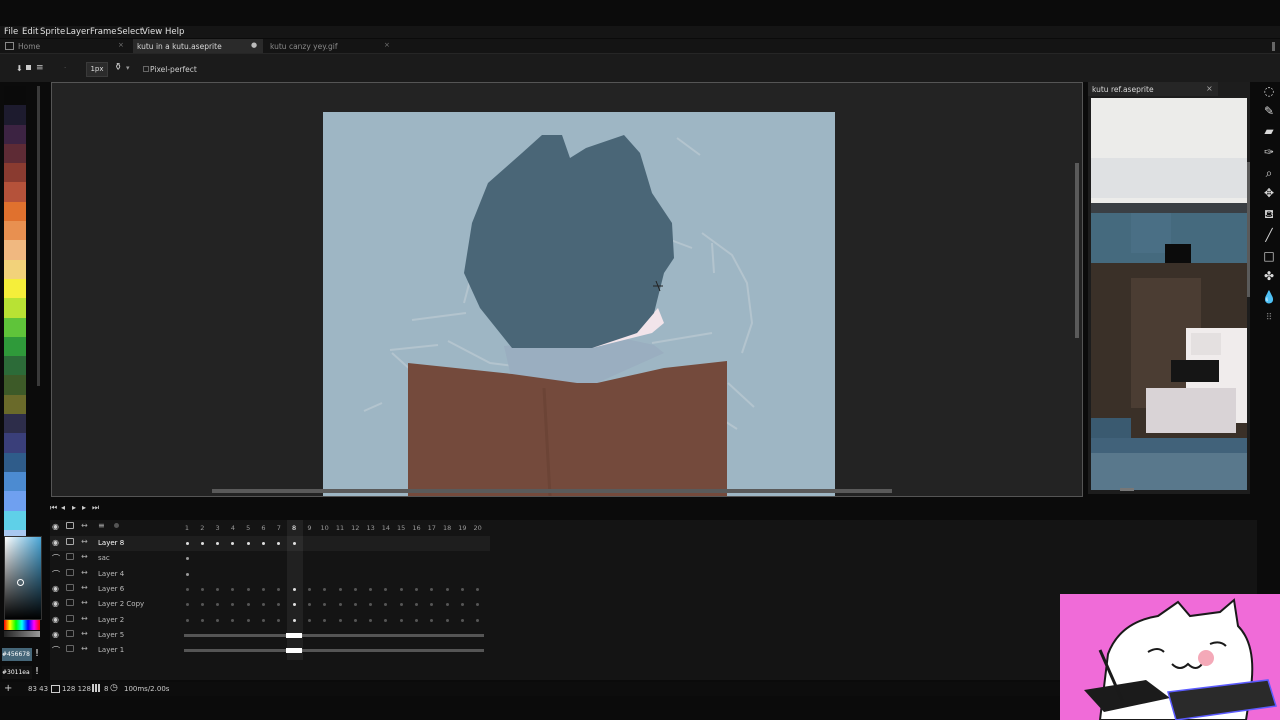  I want to click on color-cursor-icon, so click(20, 582).